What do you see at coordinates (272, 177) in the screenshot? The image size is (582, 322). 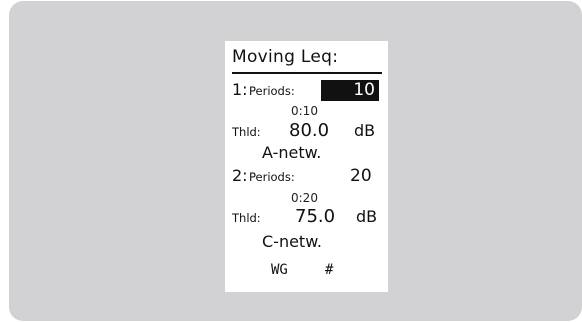 I see `channel-2-periods-label: Periods:` at bounding box center [272, 177].